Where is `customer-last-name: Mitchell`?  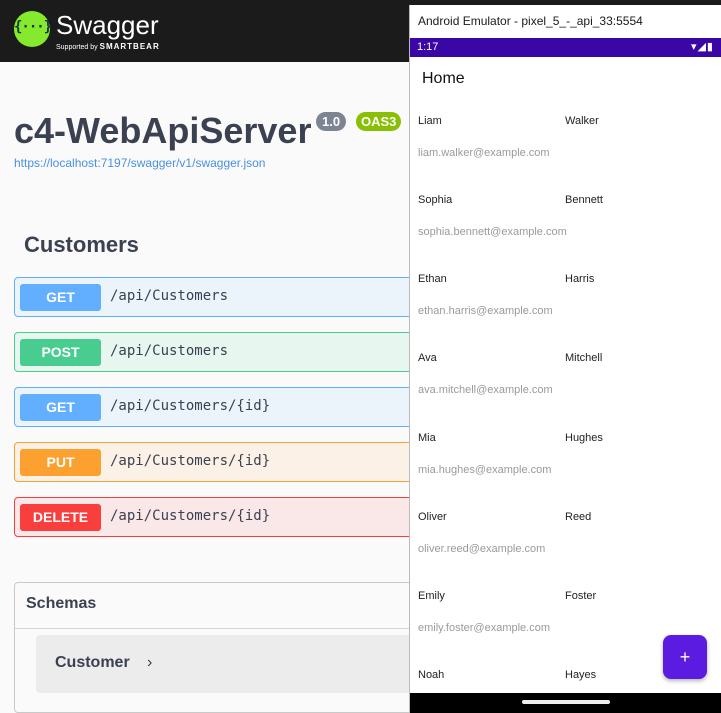
customer-last-name: Mitchell is located at coordinates (584, 358).